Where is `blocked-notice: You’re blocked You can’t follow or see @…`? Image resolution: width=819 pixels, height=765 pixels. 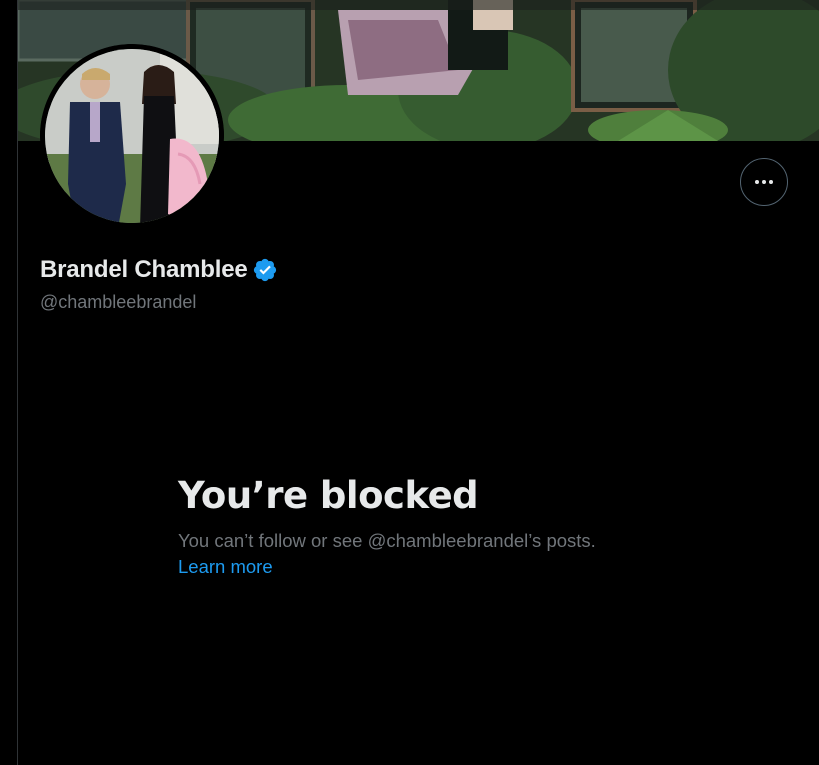 blocked-notice: You’re blocked You can’t follow or see @… is located at coordinates (438, 526).